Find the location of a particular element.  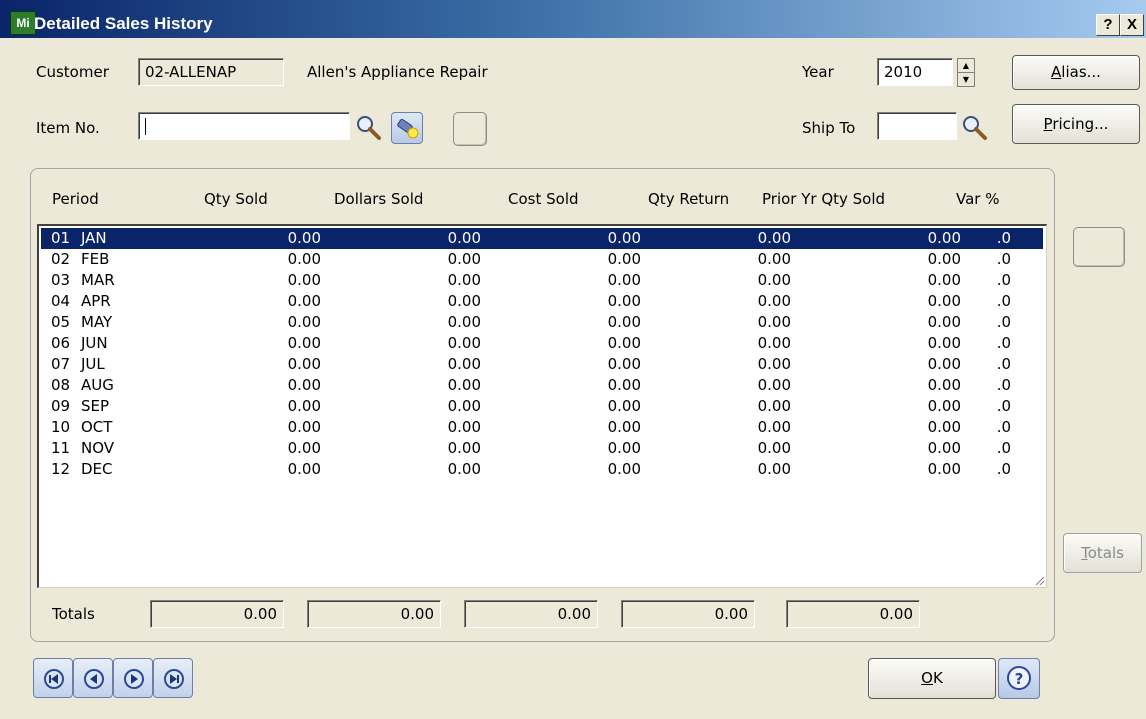

column-header-qty-sold: Qty Sold is located at coordinates (236, 199).